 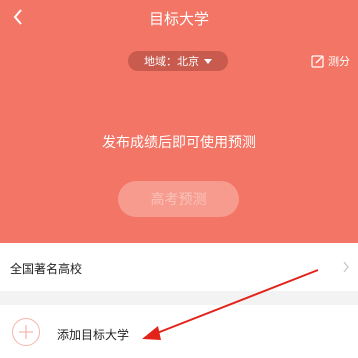 What do you see at coordinates (208, 61) in the screenshot?
I see `caret-down-icon` at bounding box center [208, 61].